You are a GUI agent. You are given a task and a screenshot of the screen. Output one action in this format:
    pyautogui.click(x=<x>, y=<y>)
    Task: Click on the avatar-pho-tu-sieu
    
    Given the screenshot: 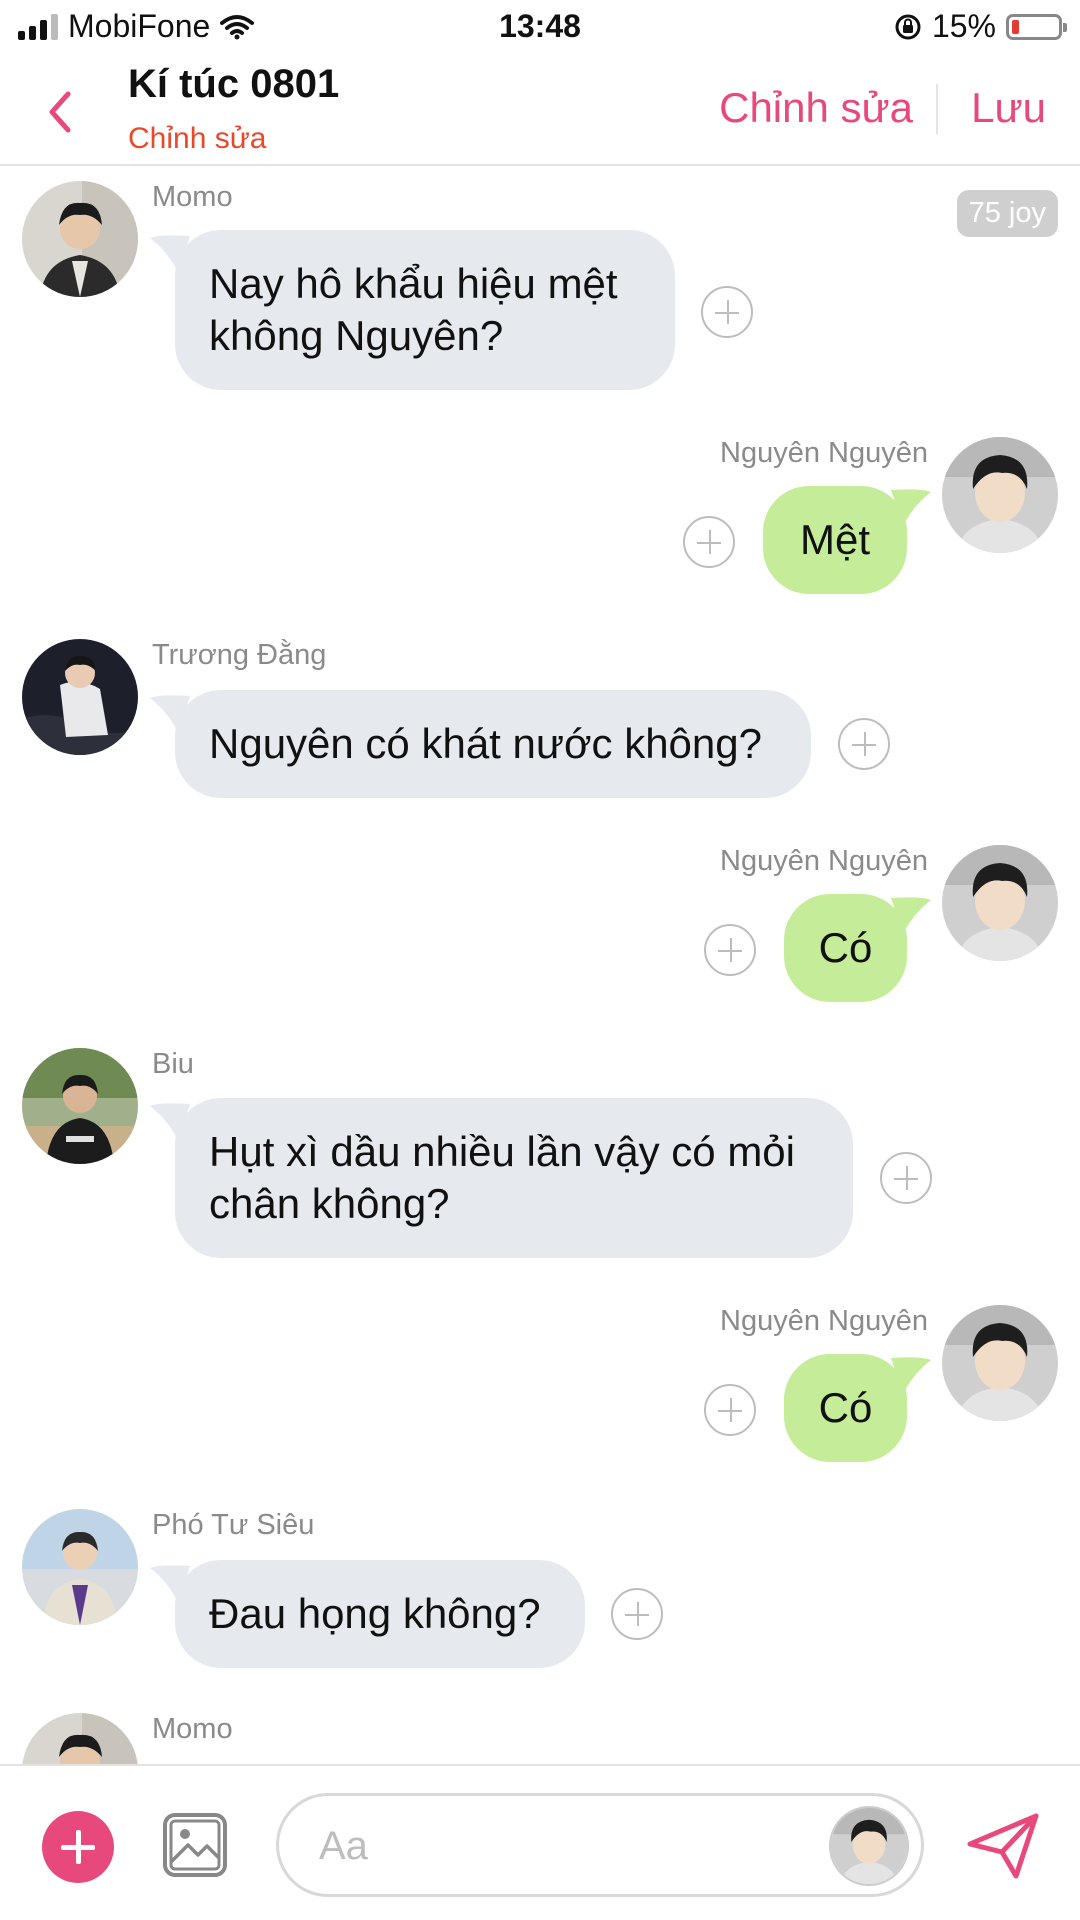 What is the action you would take?
    pyautogui.click(x=80, y=1567)
    